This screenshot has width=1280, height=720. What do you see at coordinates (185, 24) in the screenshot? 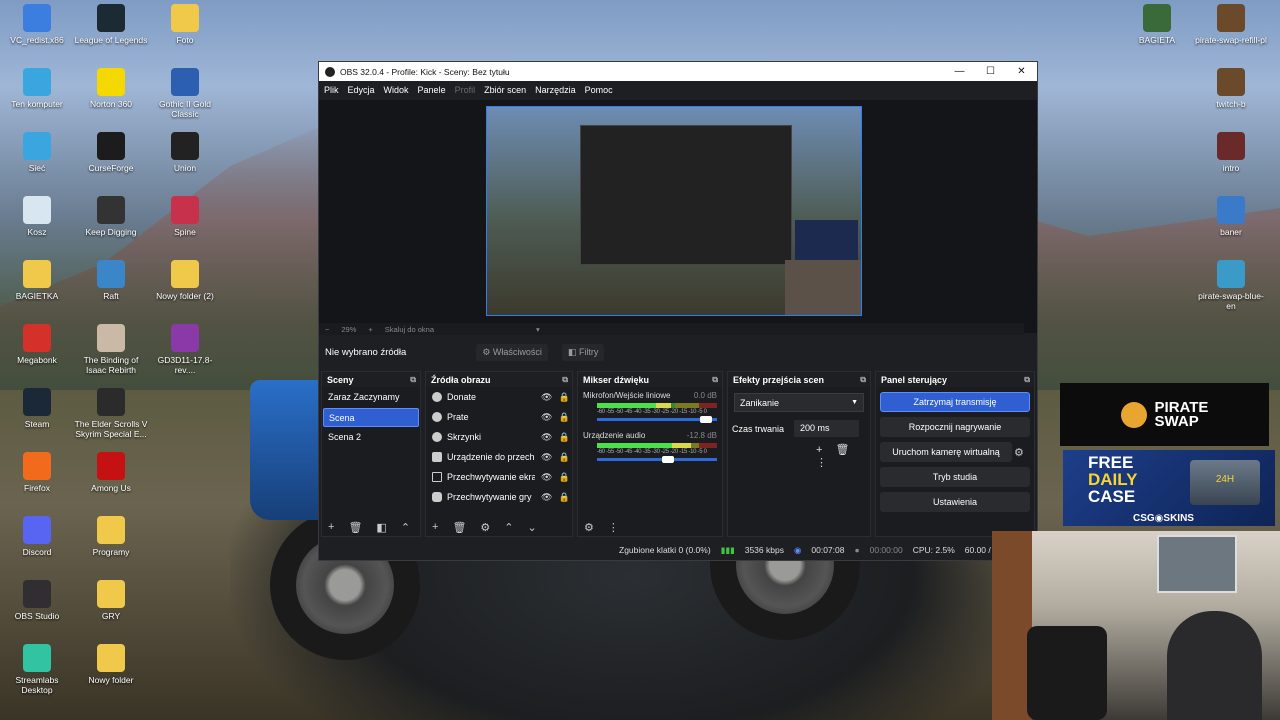
I see `desktop-icon: Foto` at bounding box center [185, 24].